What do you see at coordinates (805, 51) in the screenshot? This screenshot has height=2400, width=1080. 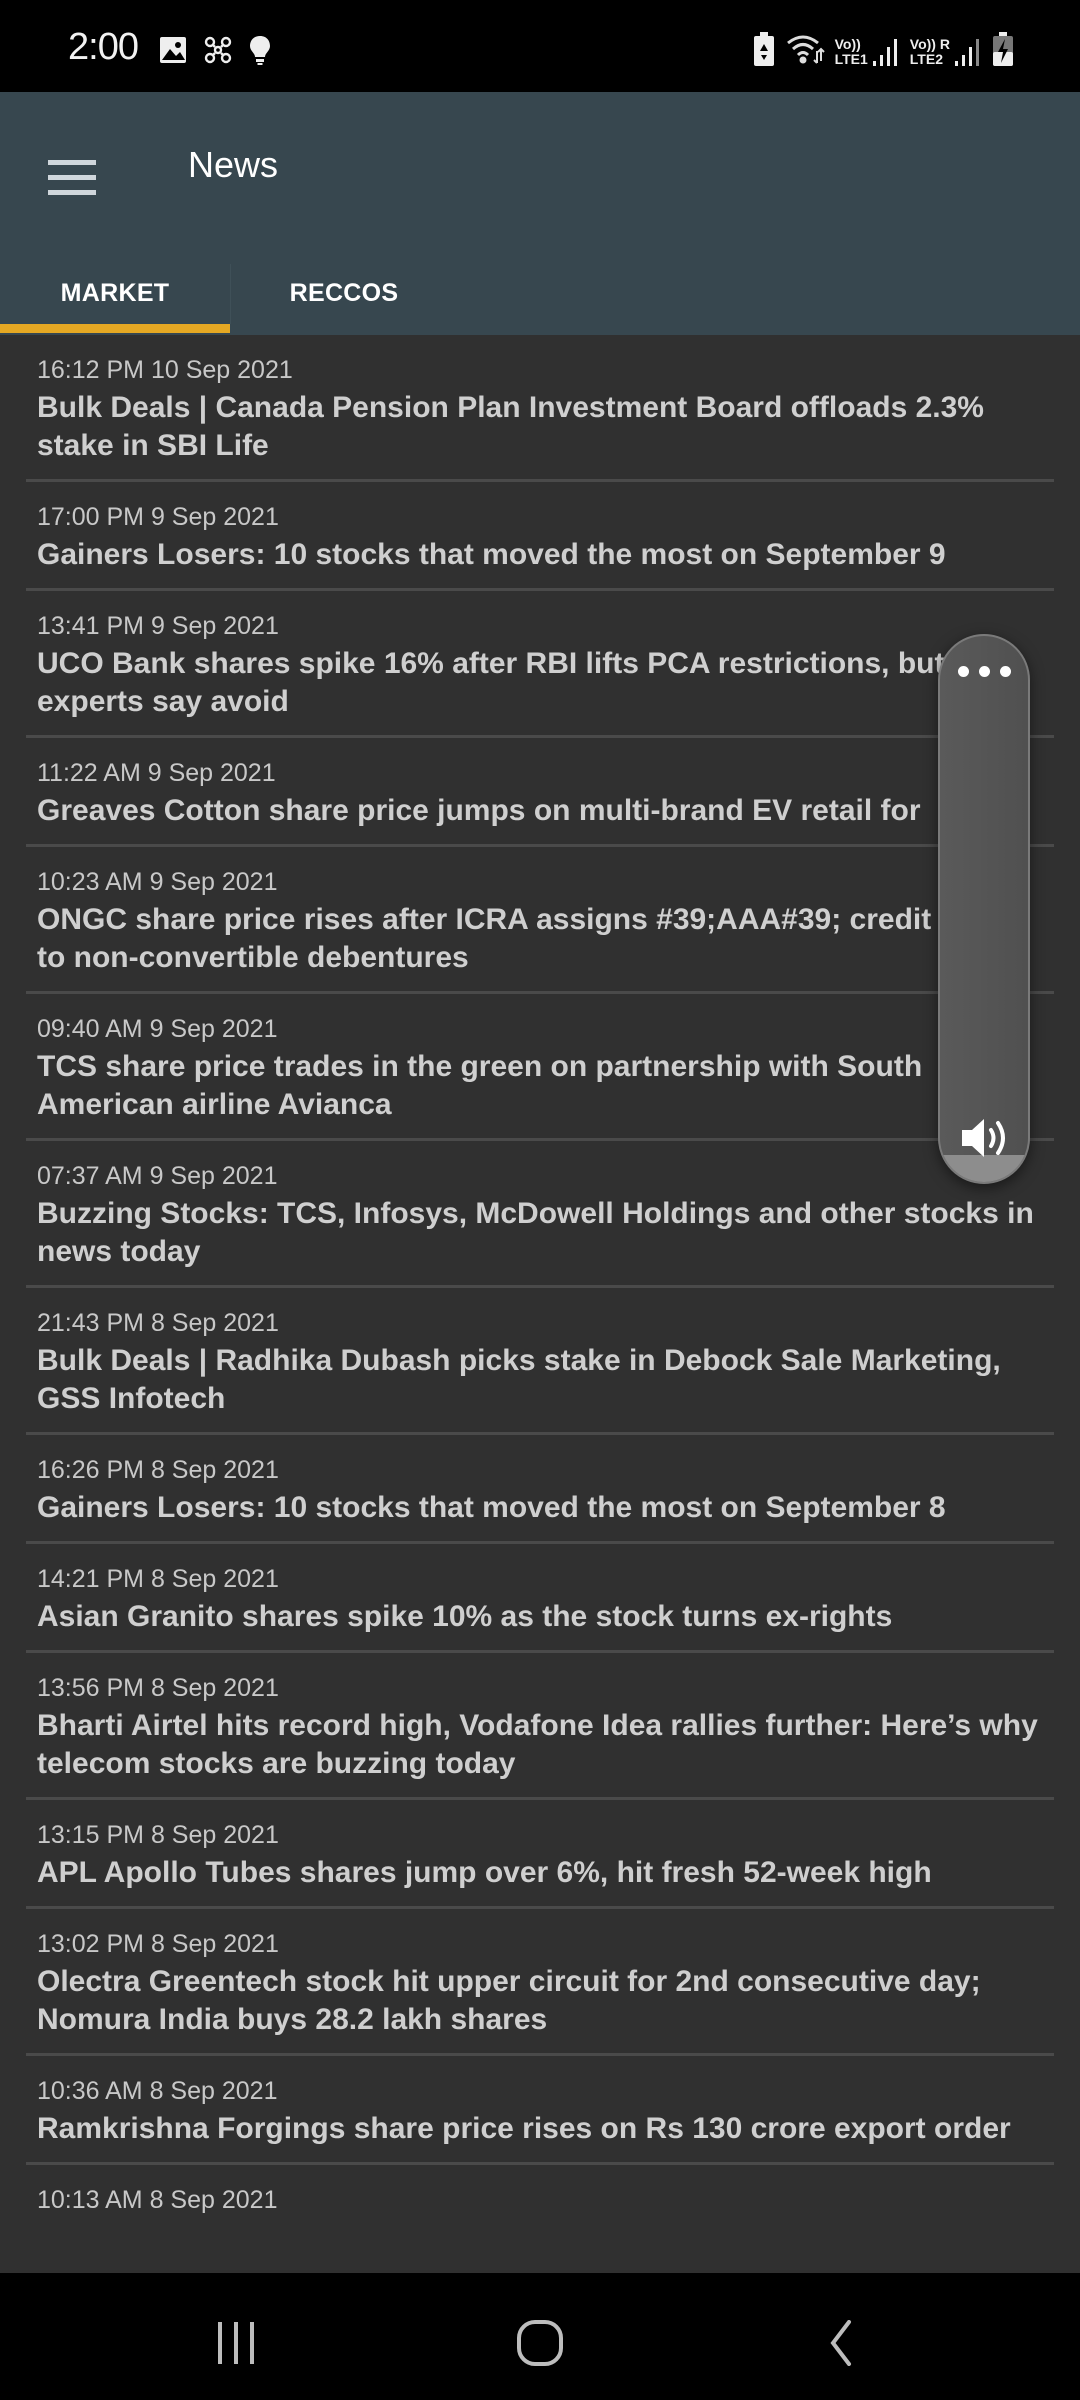 I see `wifi-icon` at bounding box center [805, 51].